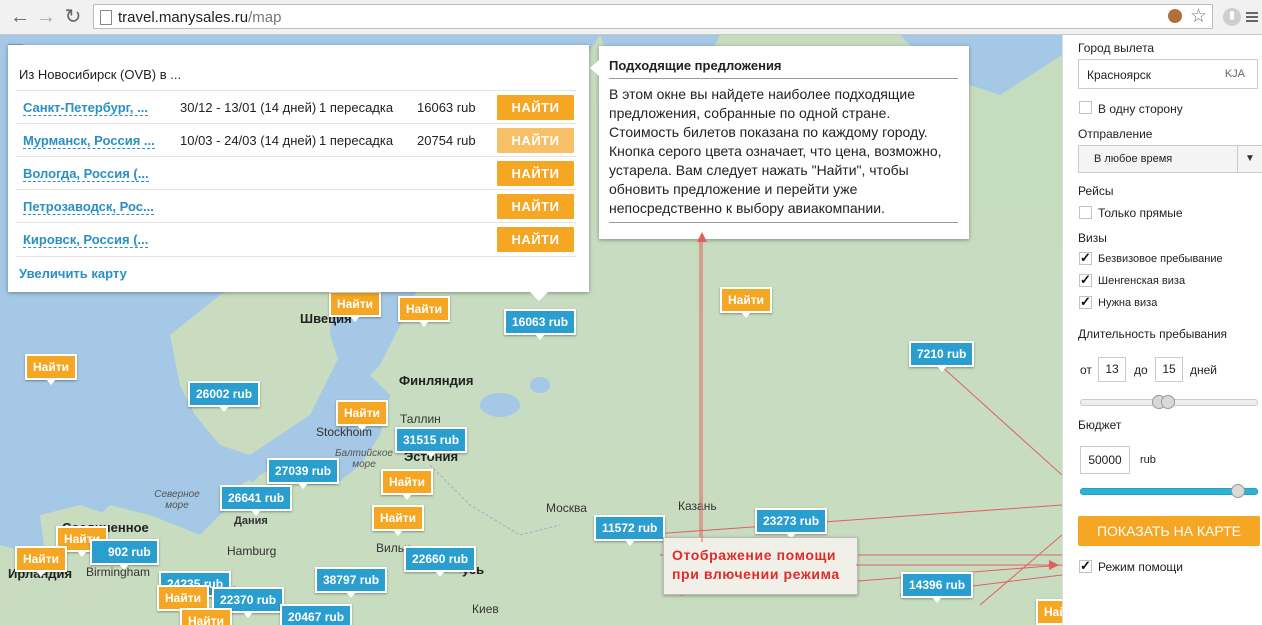  What do you see at coordinates (200, 17) in the screenshot?
I see `address-url: travel.manysales.ru/map` at bounding box center [200, 17].